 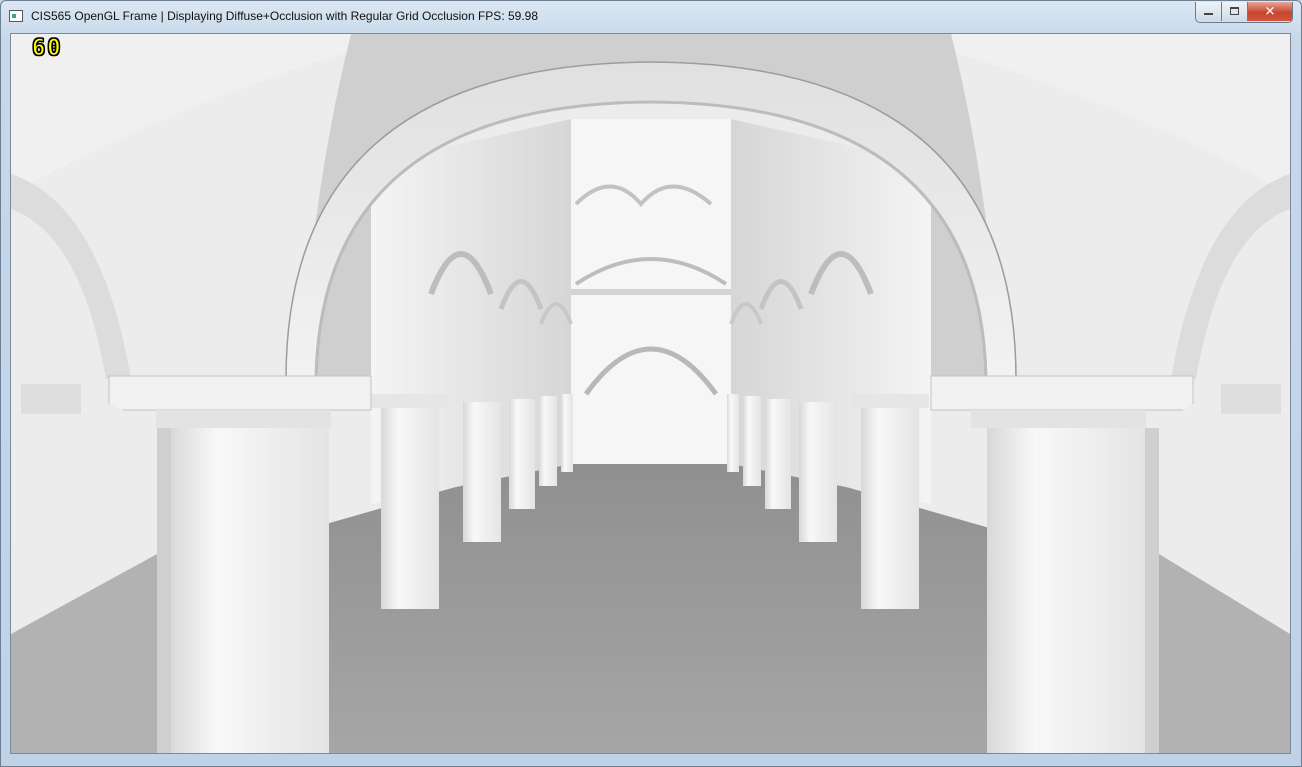 What do you see at coordinates (410, 401) in the screenshot?
I see `left-capital-near` at bounding box center [410, 401].